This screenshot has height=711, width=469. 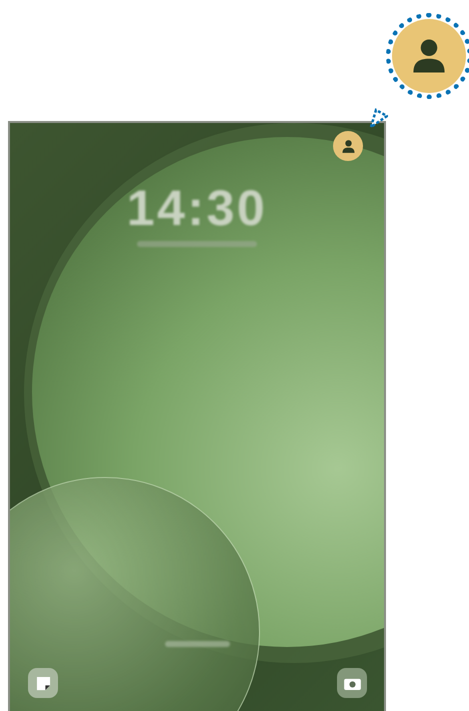 What do you see at coordinates (197, 208) in the screenshot?
I see `clock-time: 14:30` at bounding box center [197, 208].